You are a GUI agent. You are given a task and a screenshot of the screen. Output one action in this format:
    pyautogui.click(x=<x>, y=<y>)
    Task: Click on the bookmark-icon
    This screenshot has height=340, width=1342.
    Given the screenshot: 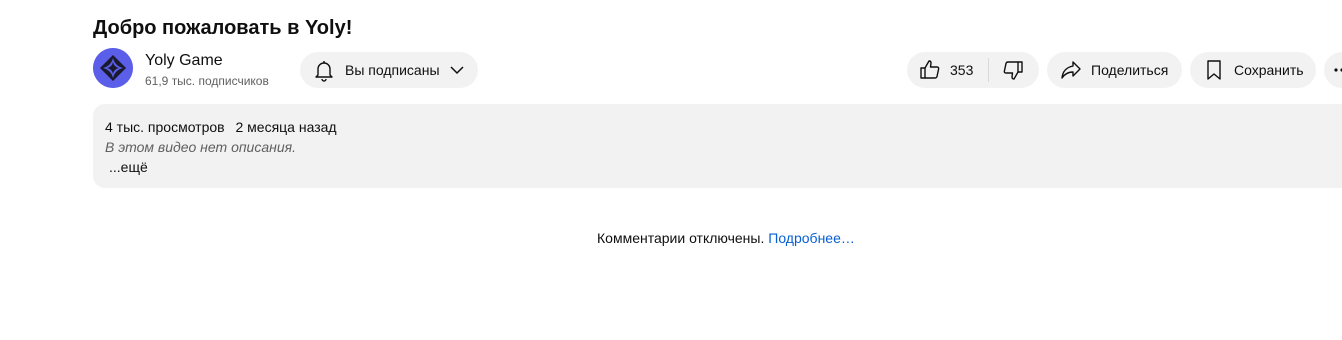 What is the action you would take?
    pyautogui.click(x=1214, y=70)
    